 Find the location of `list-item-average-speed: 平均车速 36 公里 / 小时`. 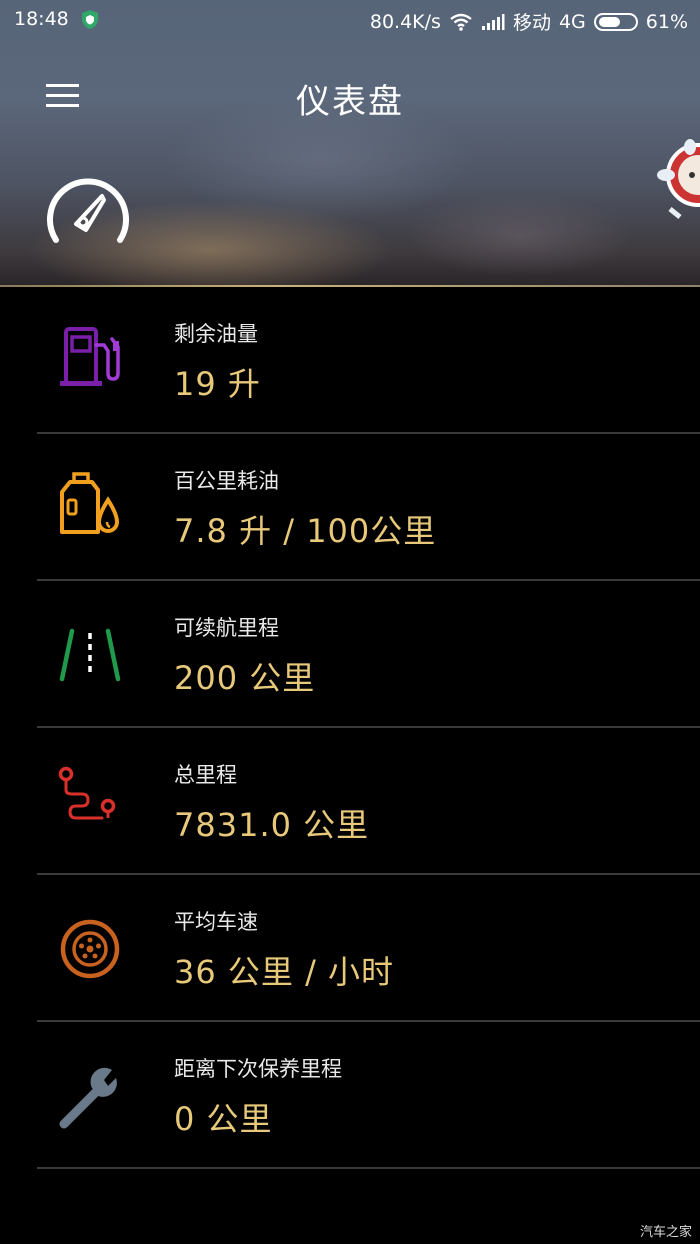

list-item-average-speed: 平均车速 36 公里 / 小时 is located at coordinates (350, 948).